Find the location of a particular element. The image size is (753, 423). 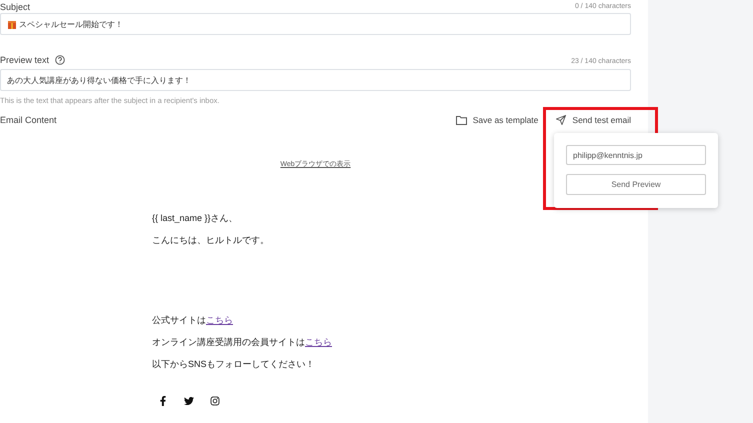

save-template-button: Save as template is located at coordinates (497, 120).